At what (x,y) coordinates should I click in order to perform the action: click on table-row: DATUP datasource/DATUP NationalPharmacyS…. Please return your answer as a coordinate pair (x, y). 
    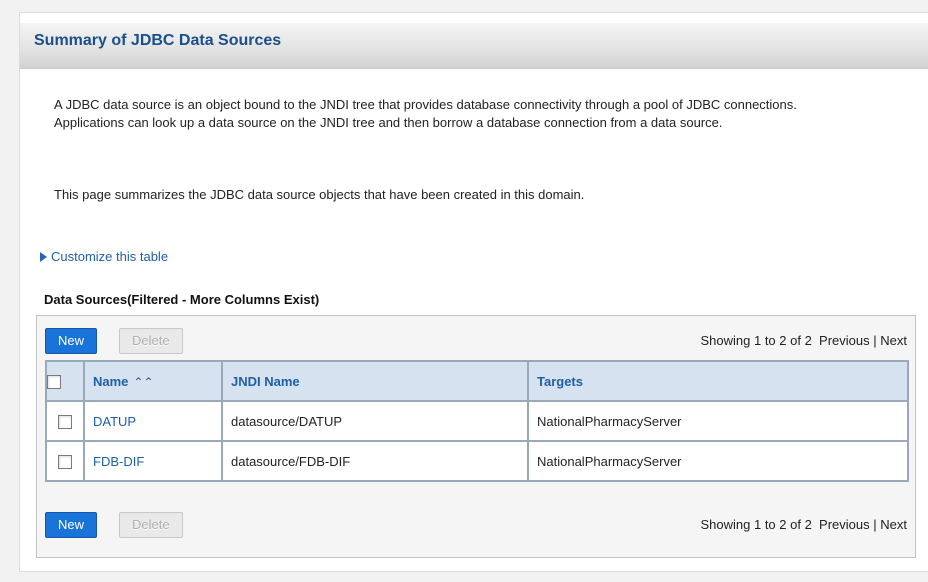
    Looking at the image, I should click on (477, 421).